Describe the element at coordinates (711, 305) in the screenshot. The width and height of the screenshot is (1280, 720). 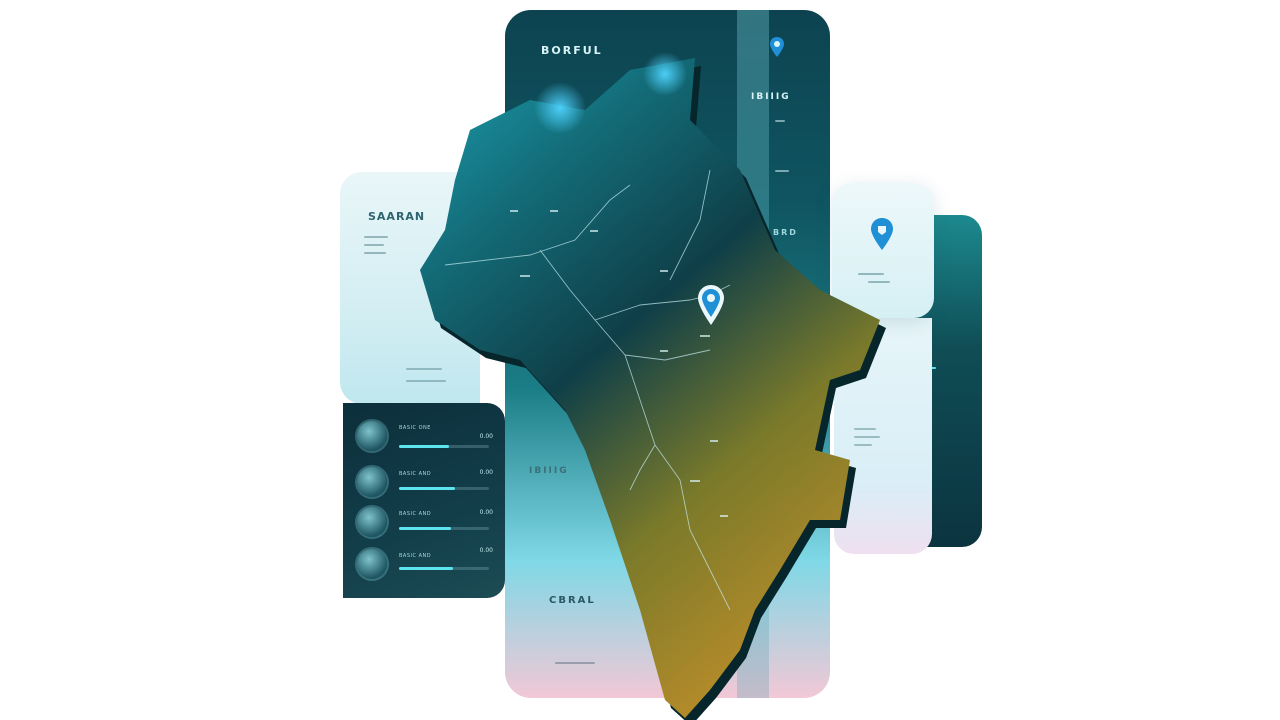
I see `location-pin-icon` at that location.